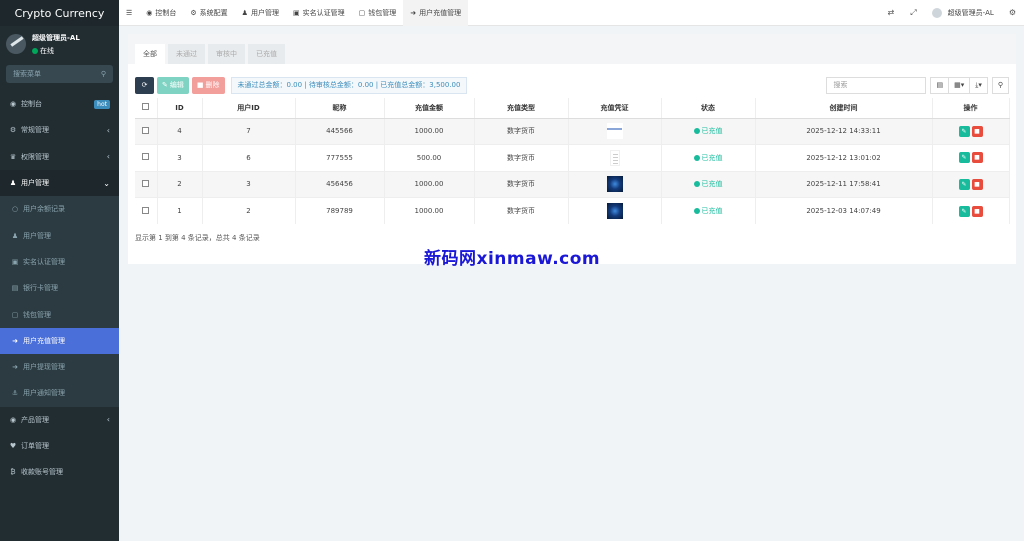 The width and height of the screenshot is (1024, 541). I want to click on status-tabs: 全部 未通过 审核中 已充值, so click(572, 49).